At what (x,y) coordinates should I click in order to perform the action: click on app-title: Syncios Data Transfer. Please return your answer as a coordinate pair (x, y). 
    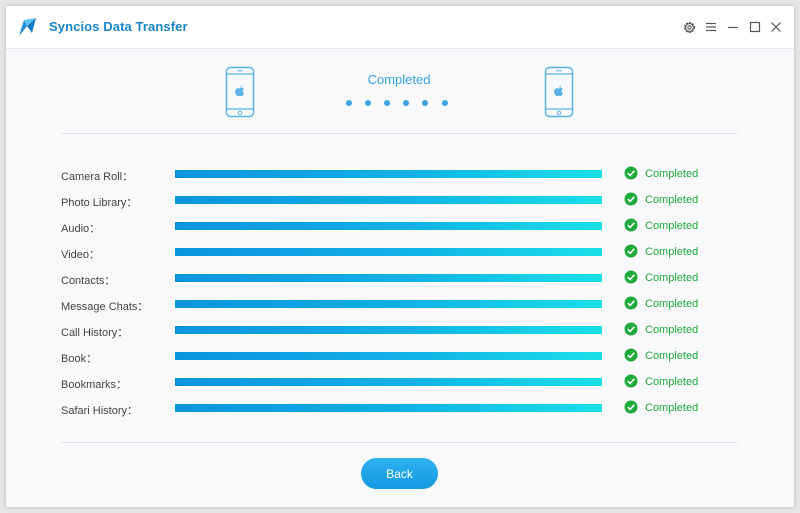
    Looking at the image, I should click on (118, 26).